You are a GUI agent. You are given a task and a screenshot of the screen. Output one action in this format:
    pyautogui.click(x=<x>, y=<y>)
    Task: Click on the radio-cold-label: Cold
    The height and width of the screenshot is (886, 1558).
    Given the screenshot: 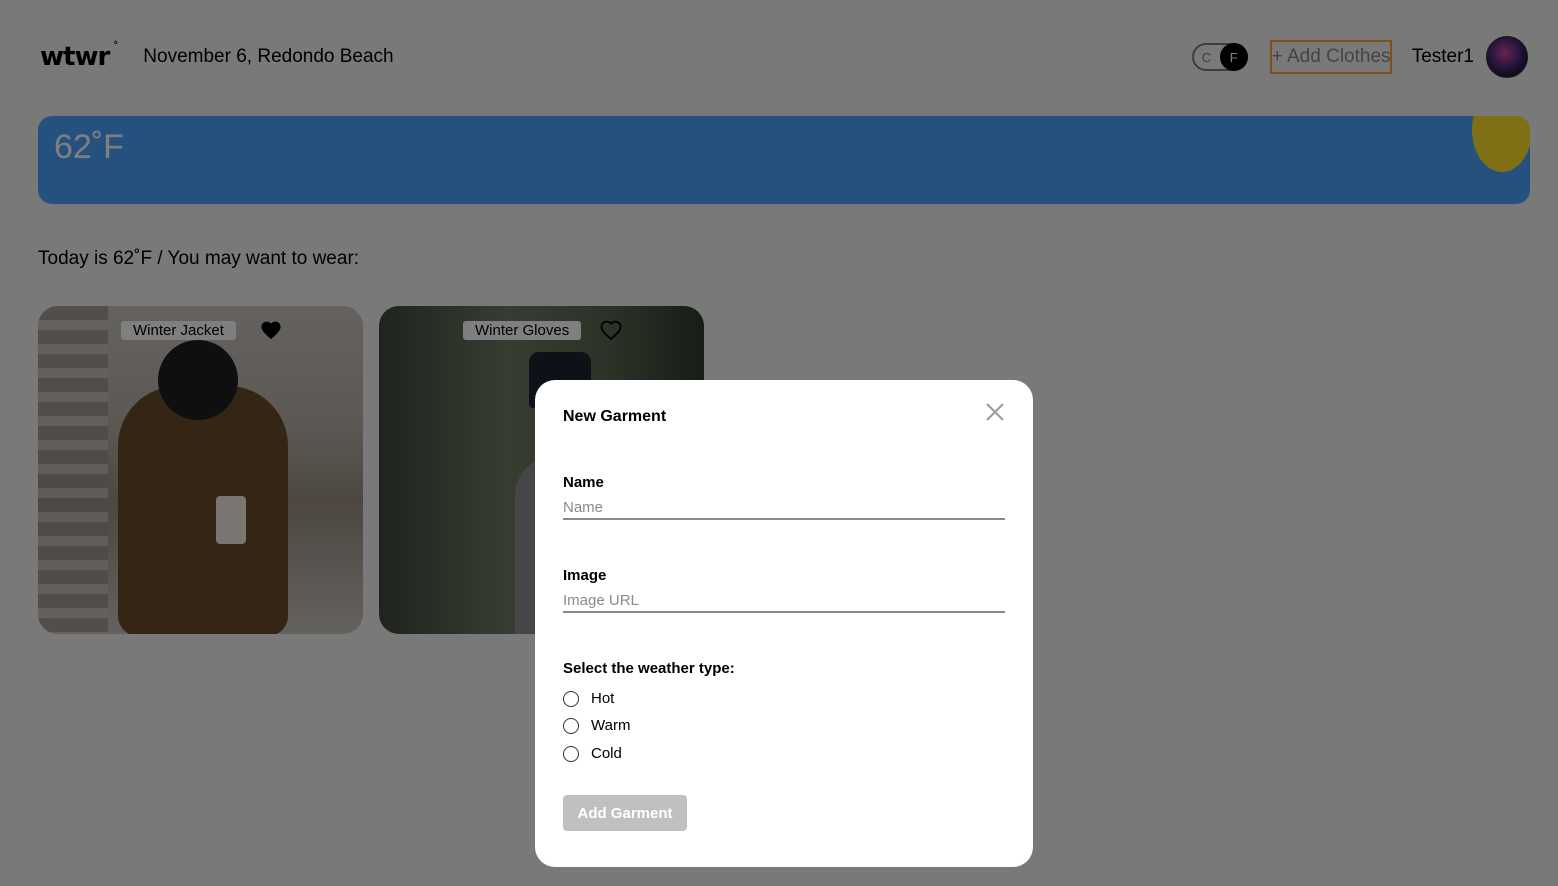 What is the action you would take?
    pyautogui.click(x=606, y=753)
    